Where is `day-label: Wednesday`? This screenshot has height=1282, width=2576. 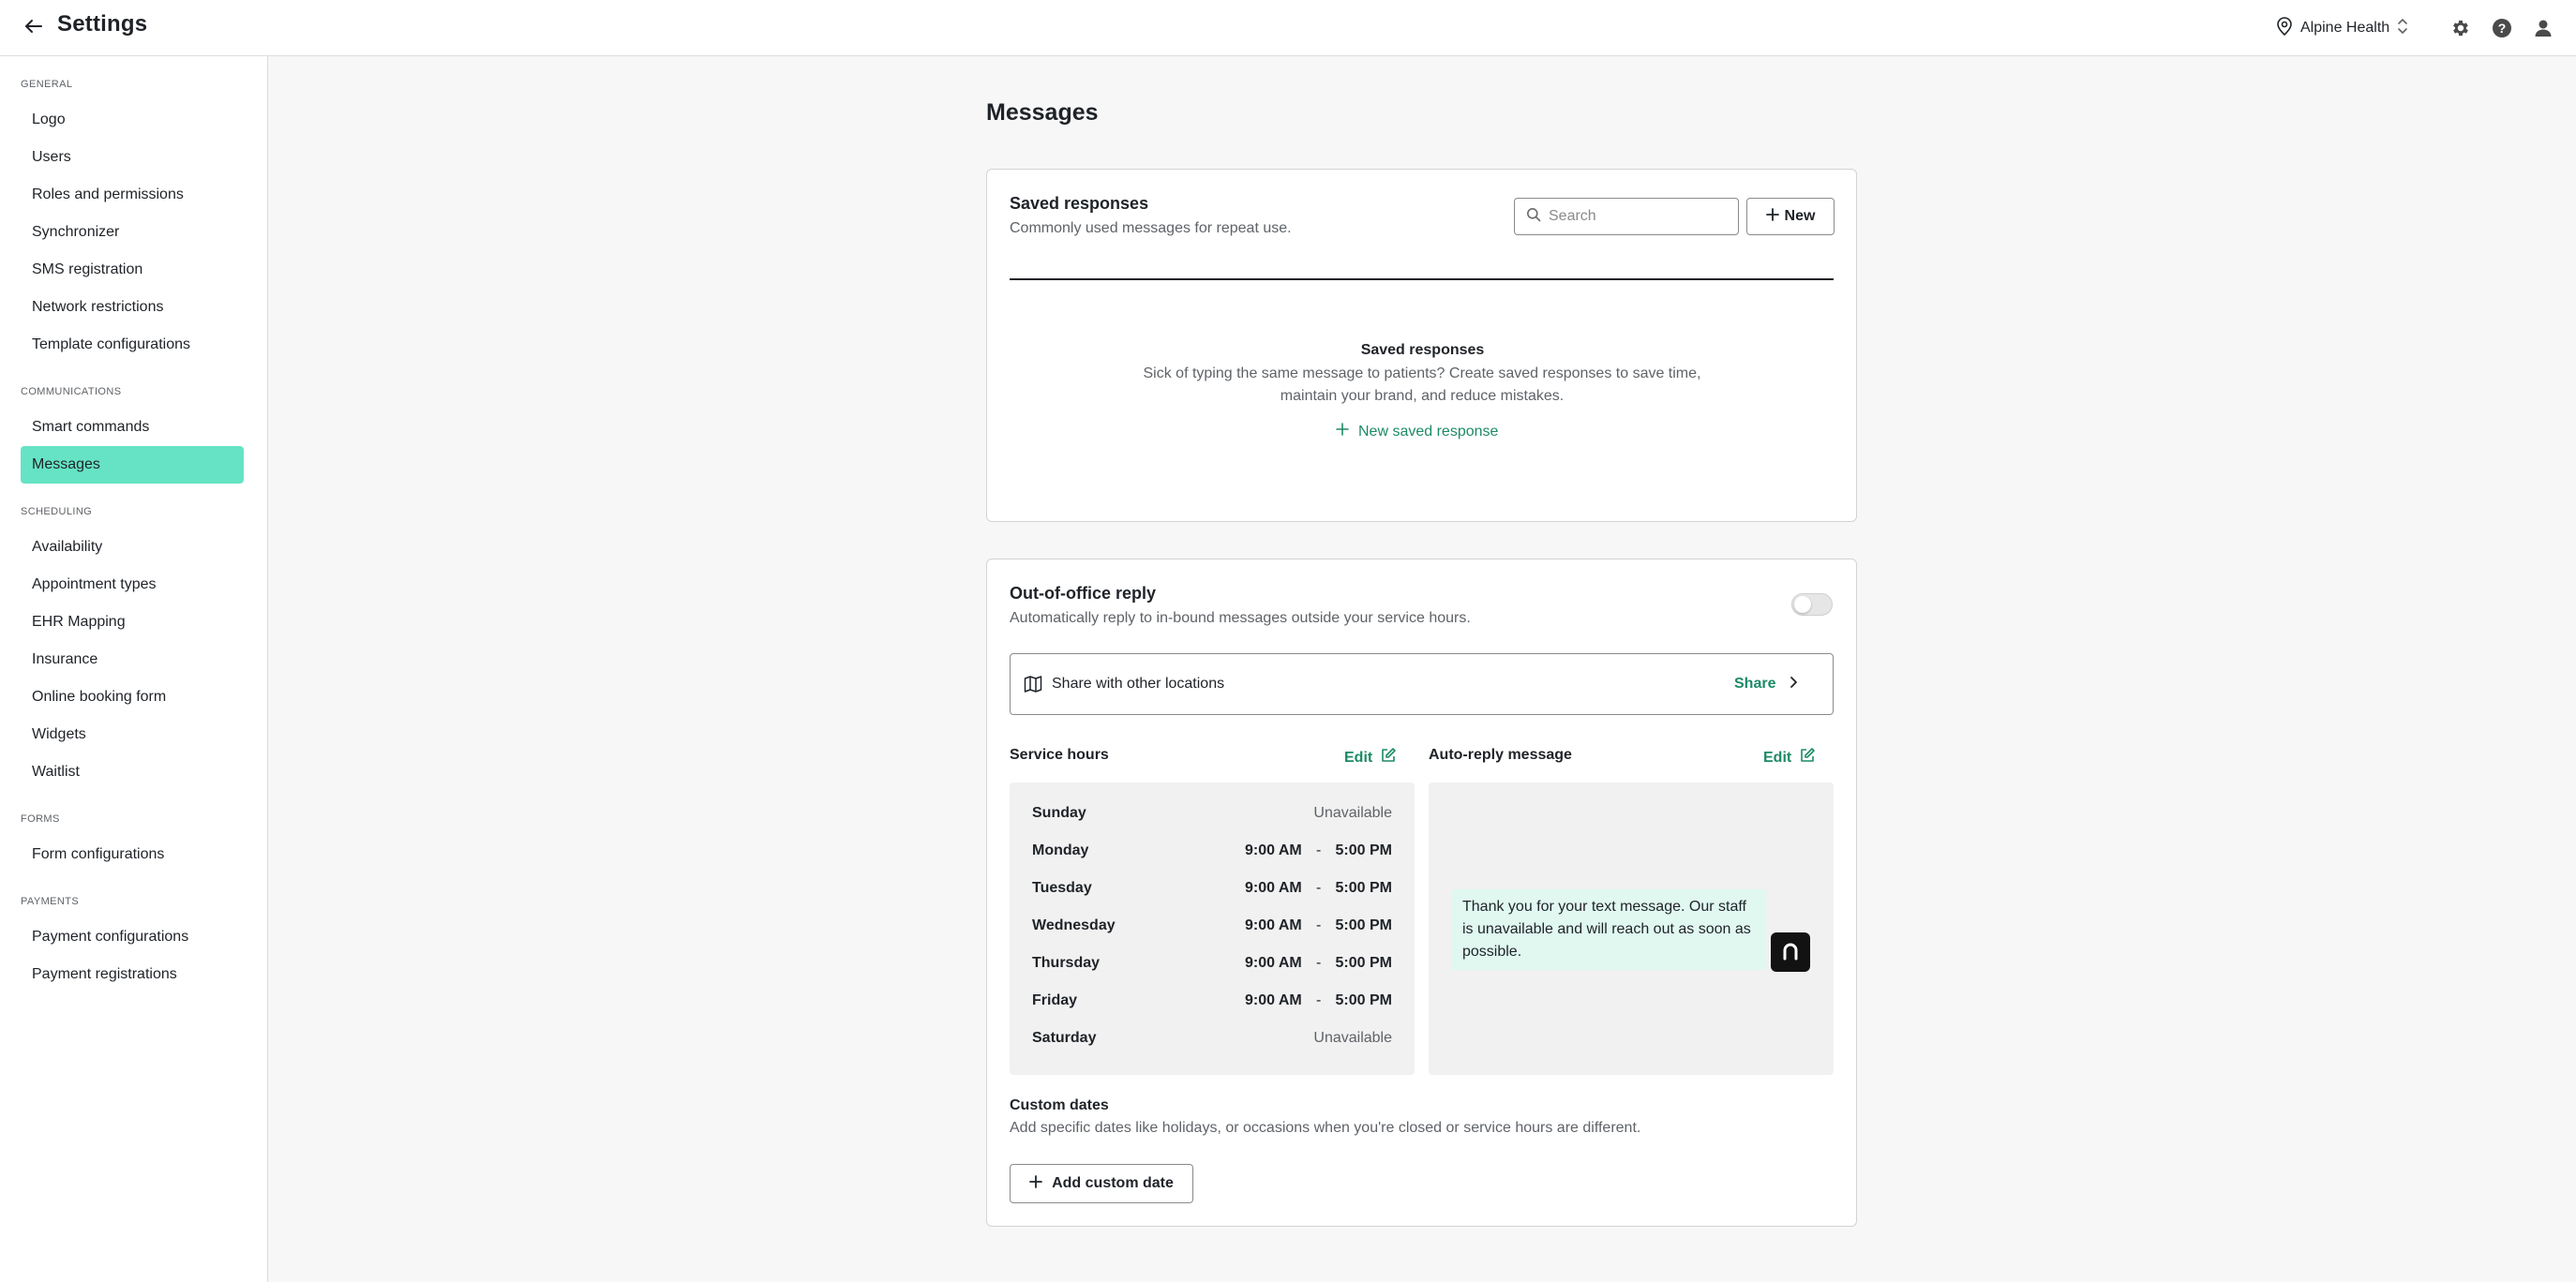 day-label: Wednesday is located at coordinates (1074, 925).